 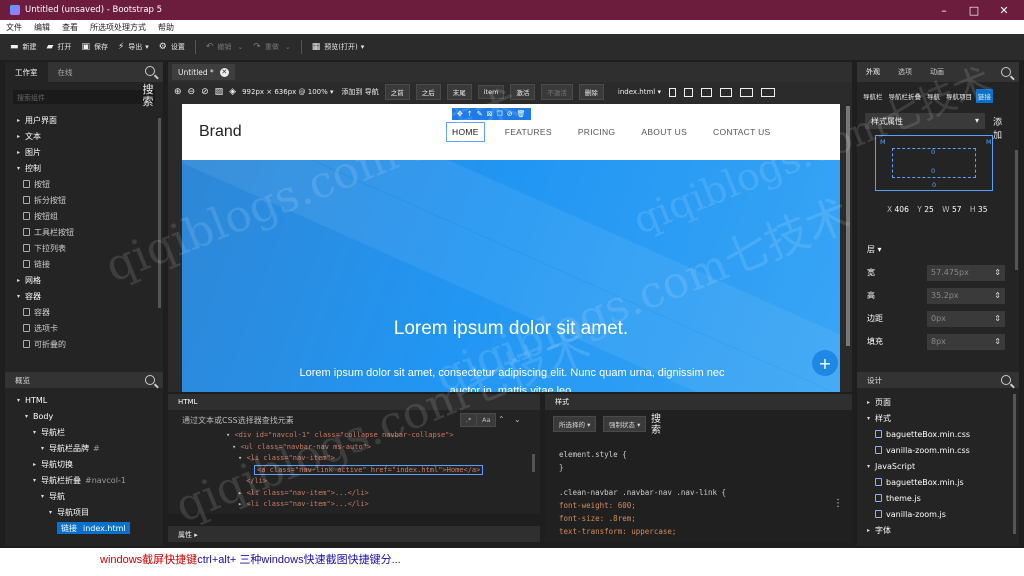 What do you see at coordinates (84, 344) in the screenshot?
I see `component-item: 可折叠的` at bounding box center [84, 344].